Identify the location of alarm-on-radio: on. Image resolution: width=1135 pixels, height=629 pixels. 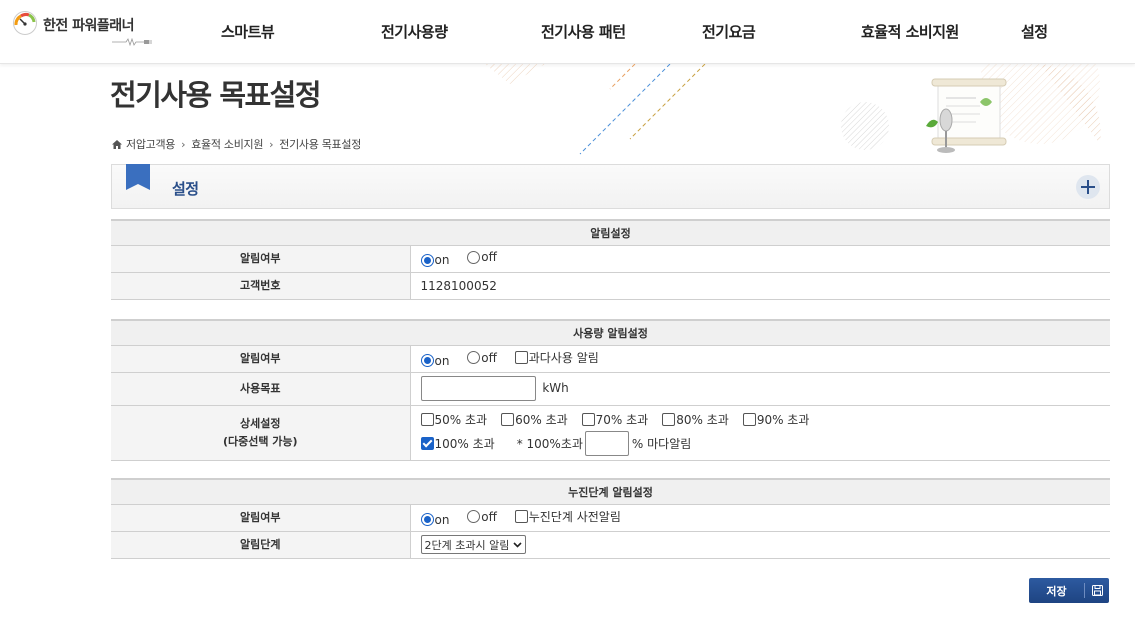
(434, 260).